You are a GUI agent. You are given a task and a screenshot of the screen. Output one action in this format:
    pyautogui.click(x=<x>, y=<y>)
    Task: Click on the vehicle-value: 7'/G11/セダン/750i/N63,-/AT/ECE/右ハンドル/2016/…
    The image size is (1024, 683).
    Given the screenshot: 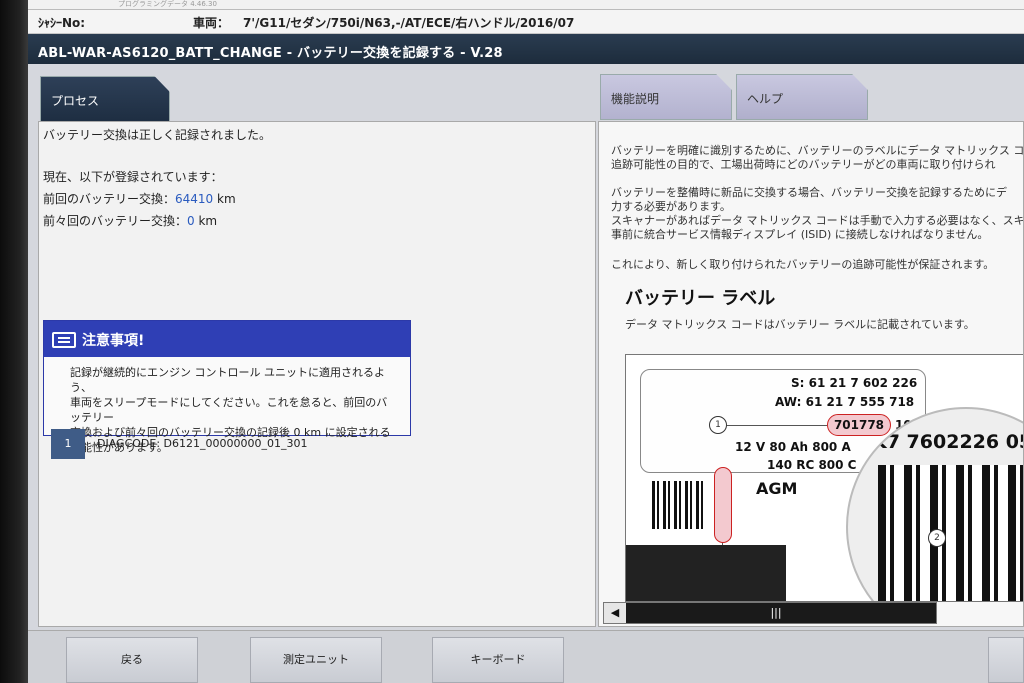 What is the action you would take?
    pyautogui.click(x=409, y=23)
    